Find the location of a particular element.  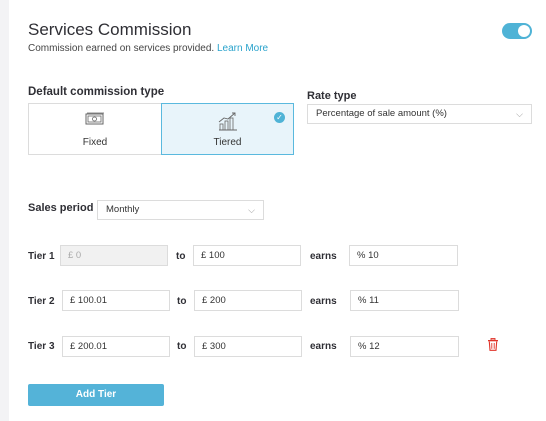

tier-3-from-field: £ 200.01 is located at coordinates (116, 346).